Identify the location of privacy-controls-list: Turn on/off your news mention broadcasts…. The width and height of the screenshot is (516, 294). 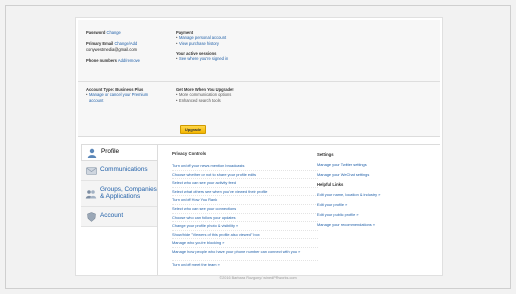
(245, 216).